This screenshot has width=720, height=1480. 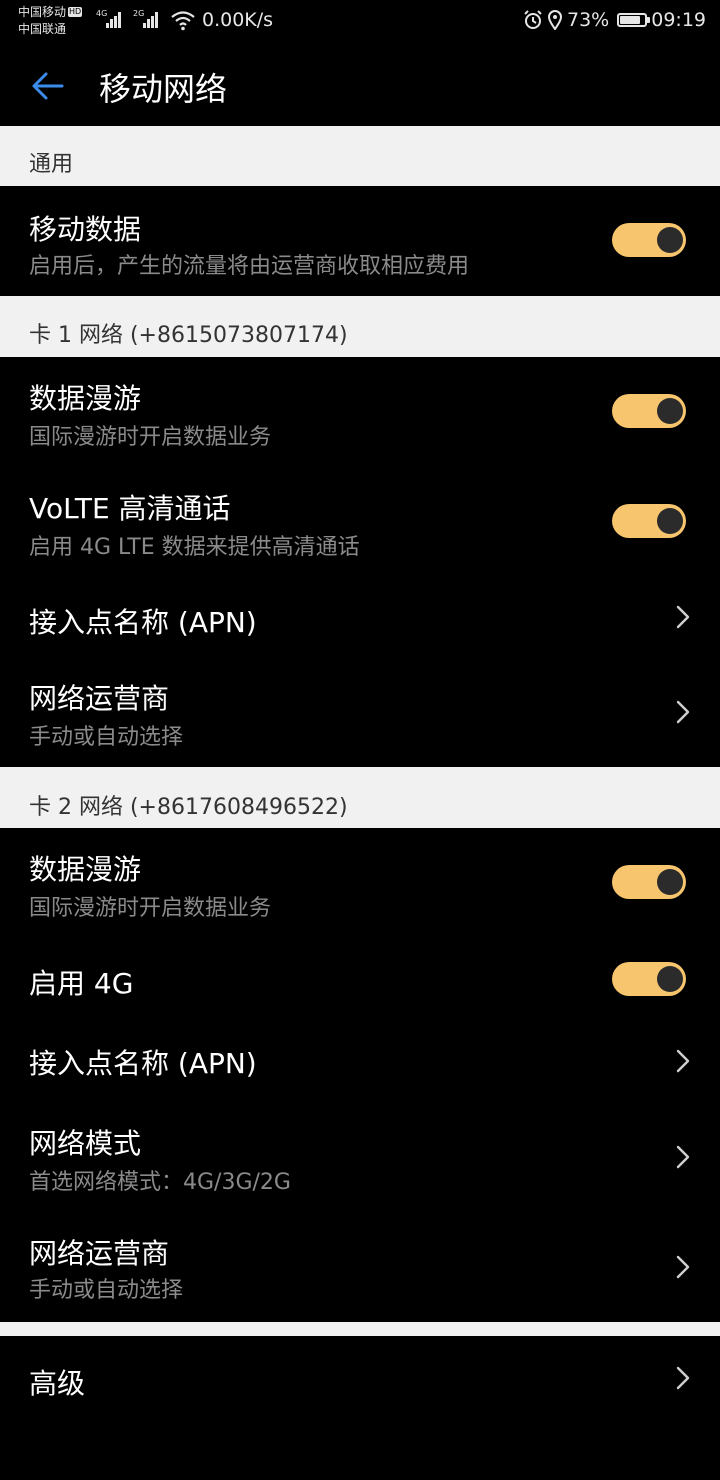 I want to click on app-bar: 移动网络, so click(x=360, y=85).